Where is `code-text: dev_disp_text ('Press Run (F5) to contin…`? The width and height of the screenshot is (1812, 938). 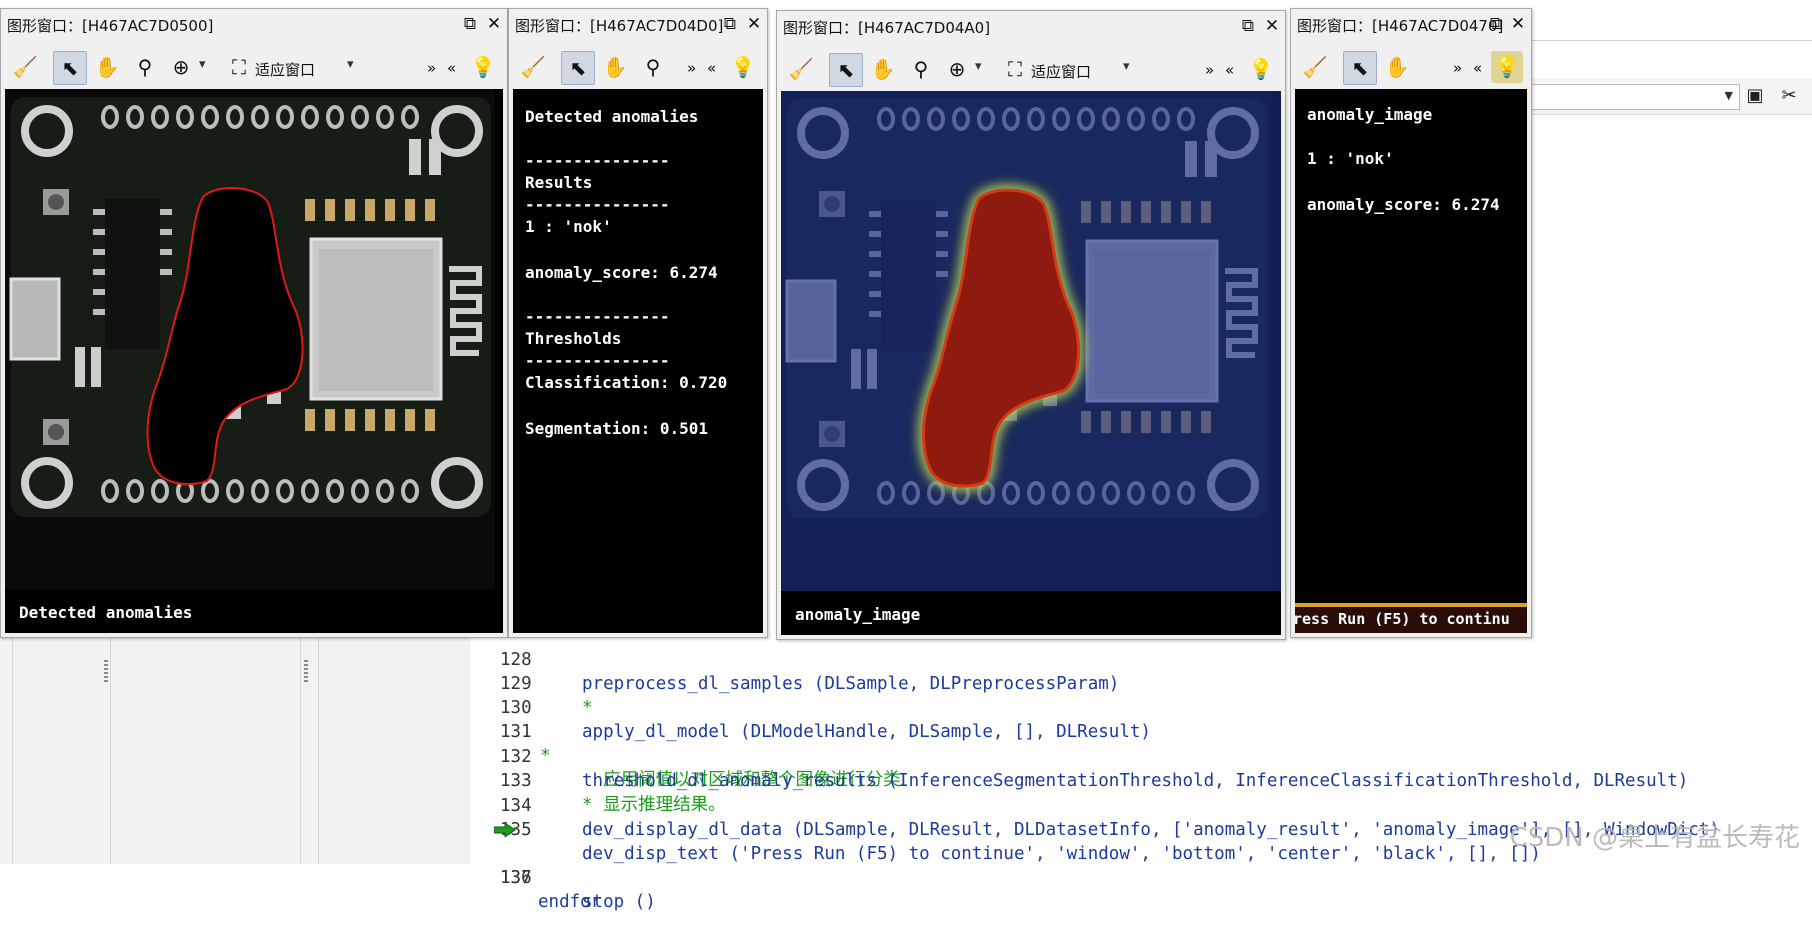
code-text: dev_disp_text ('Press Run (F5) to contin… is located at coordinates (1061, 854).